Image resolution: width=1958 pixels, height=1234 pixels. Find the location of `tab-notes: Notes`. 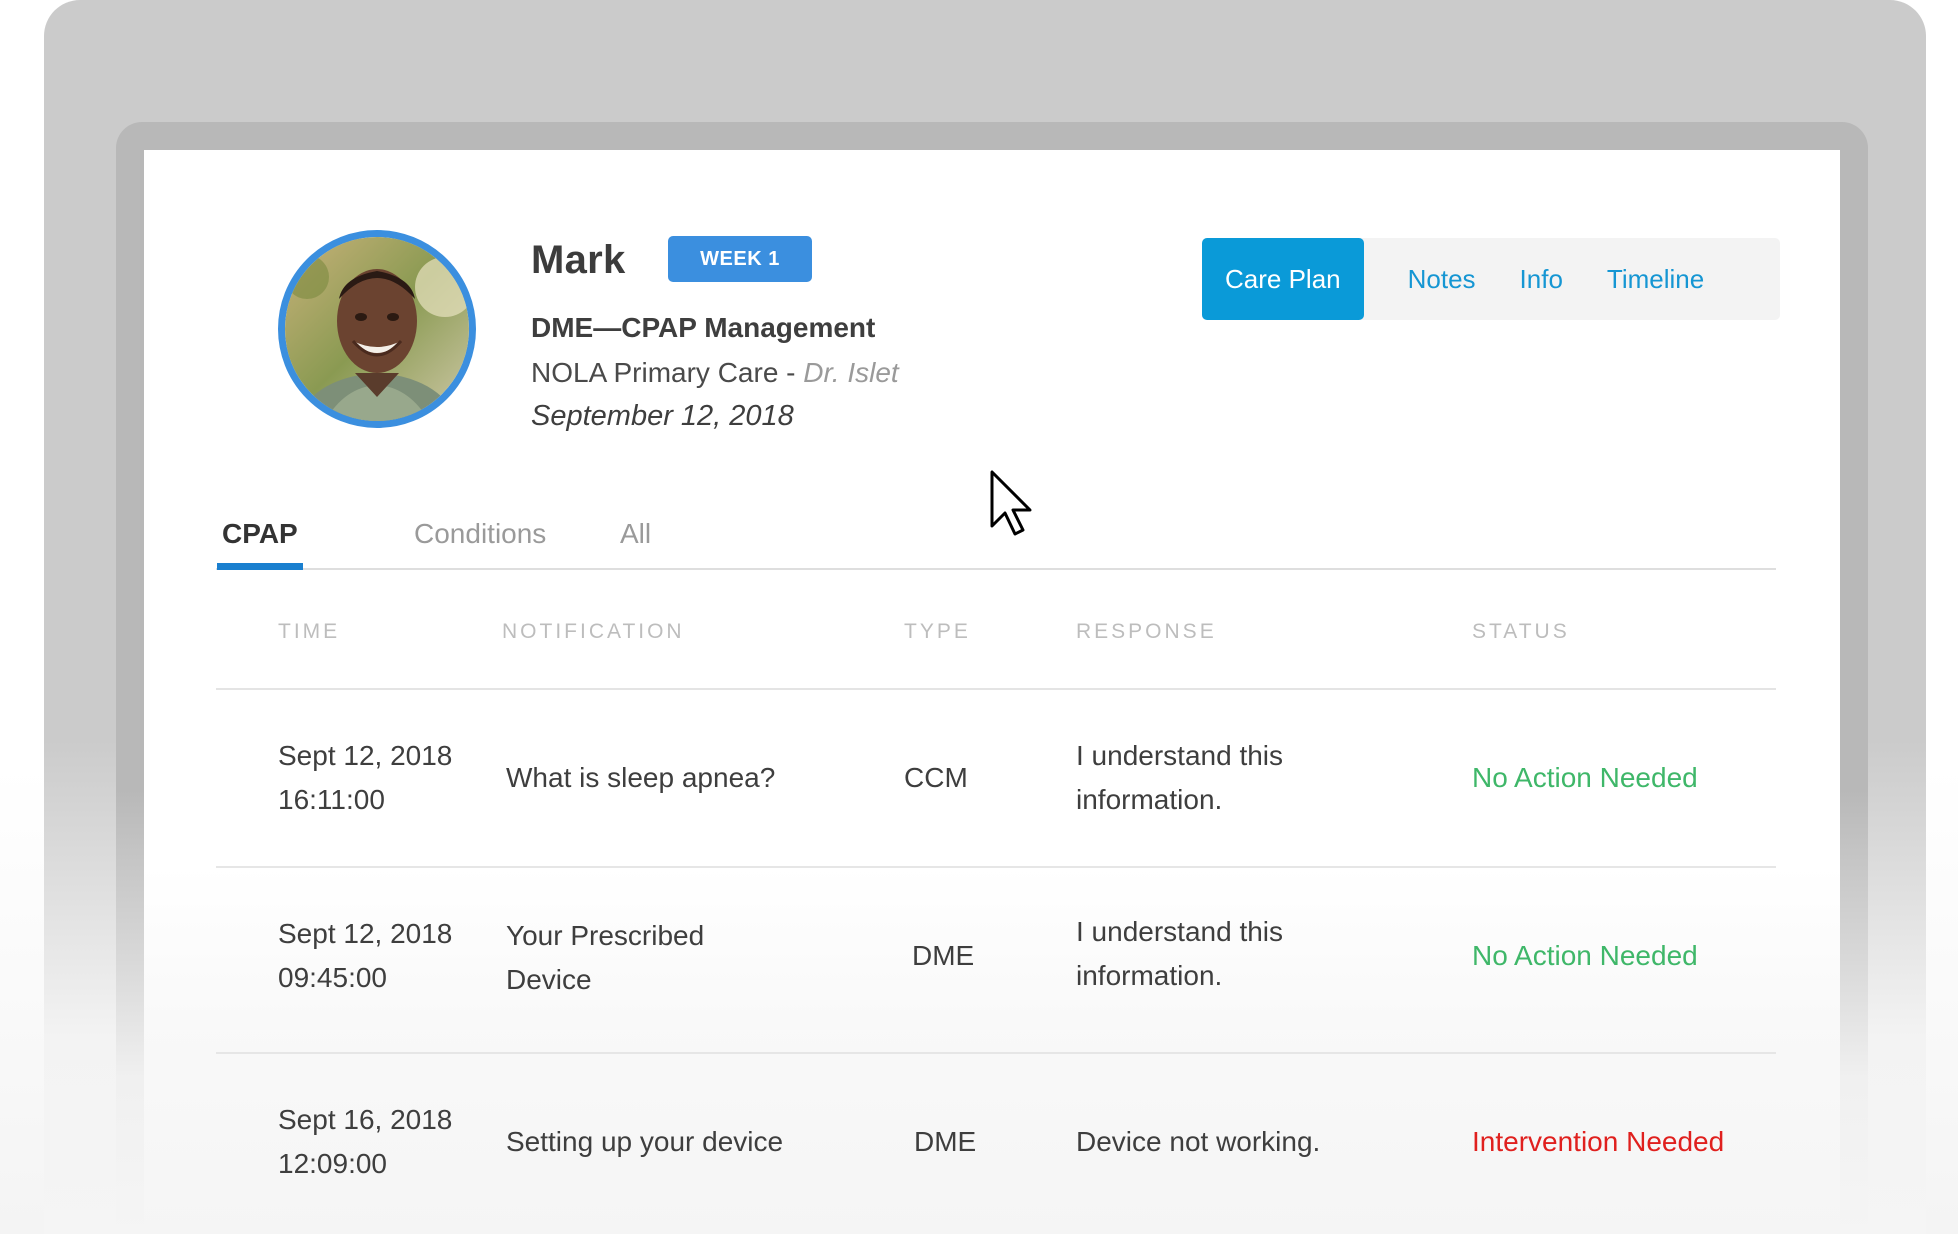

tab-notes: Notes is located at coordinates (1442, 279).